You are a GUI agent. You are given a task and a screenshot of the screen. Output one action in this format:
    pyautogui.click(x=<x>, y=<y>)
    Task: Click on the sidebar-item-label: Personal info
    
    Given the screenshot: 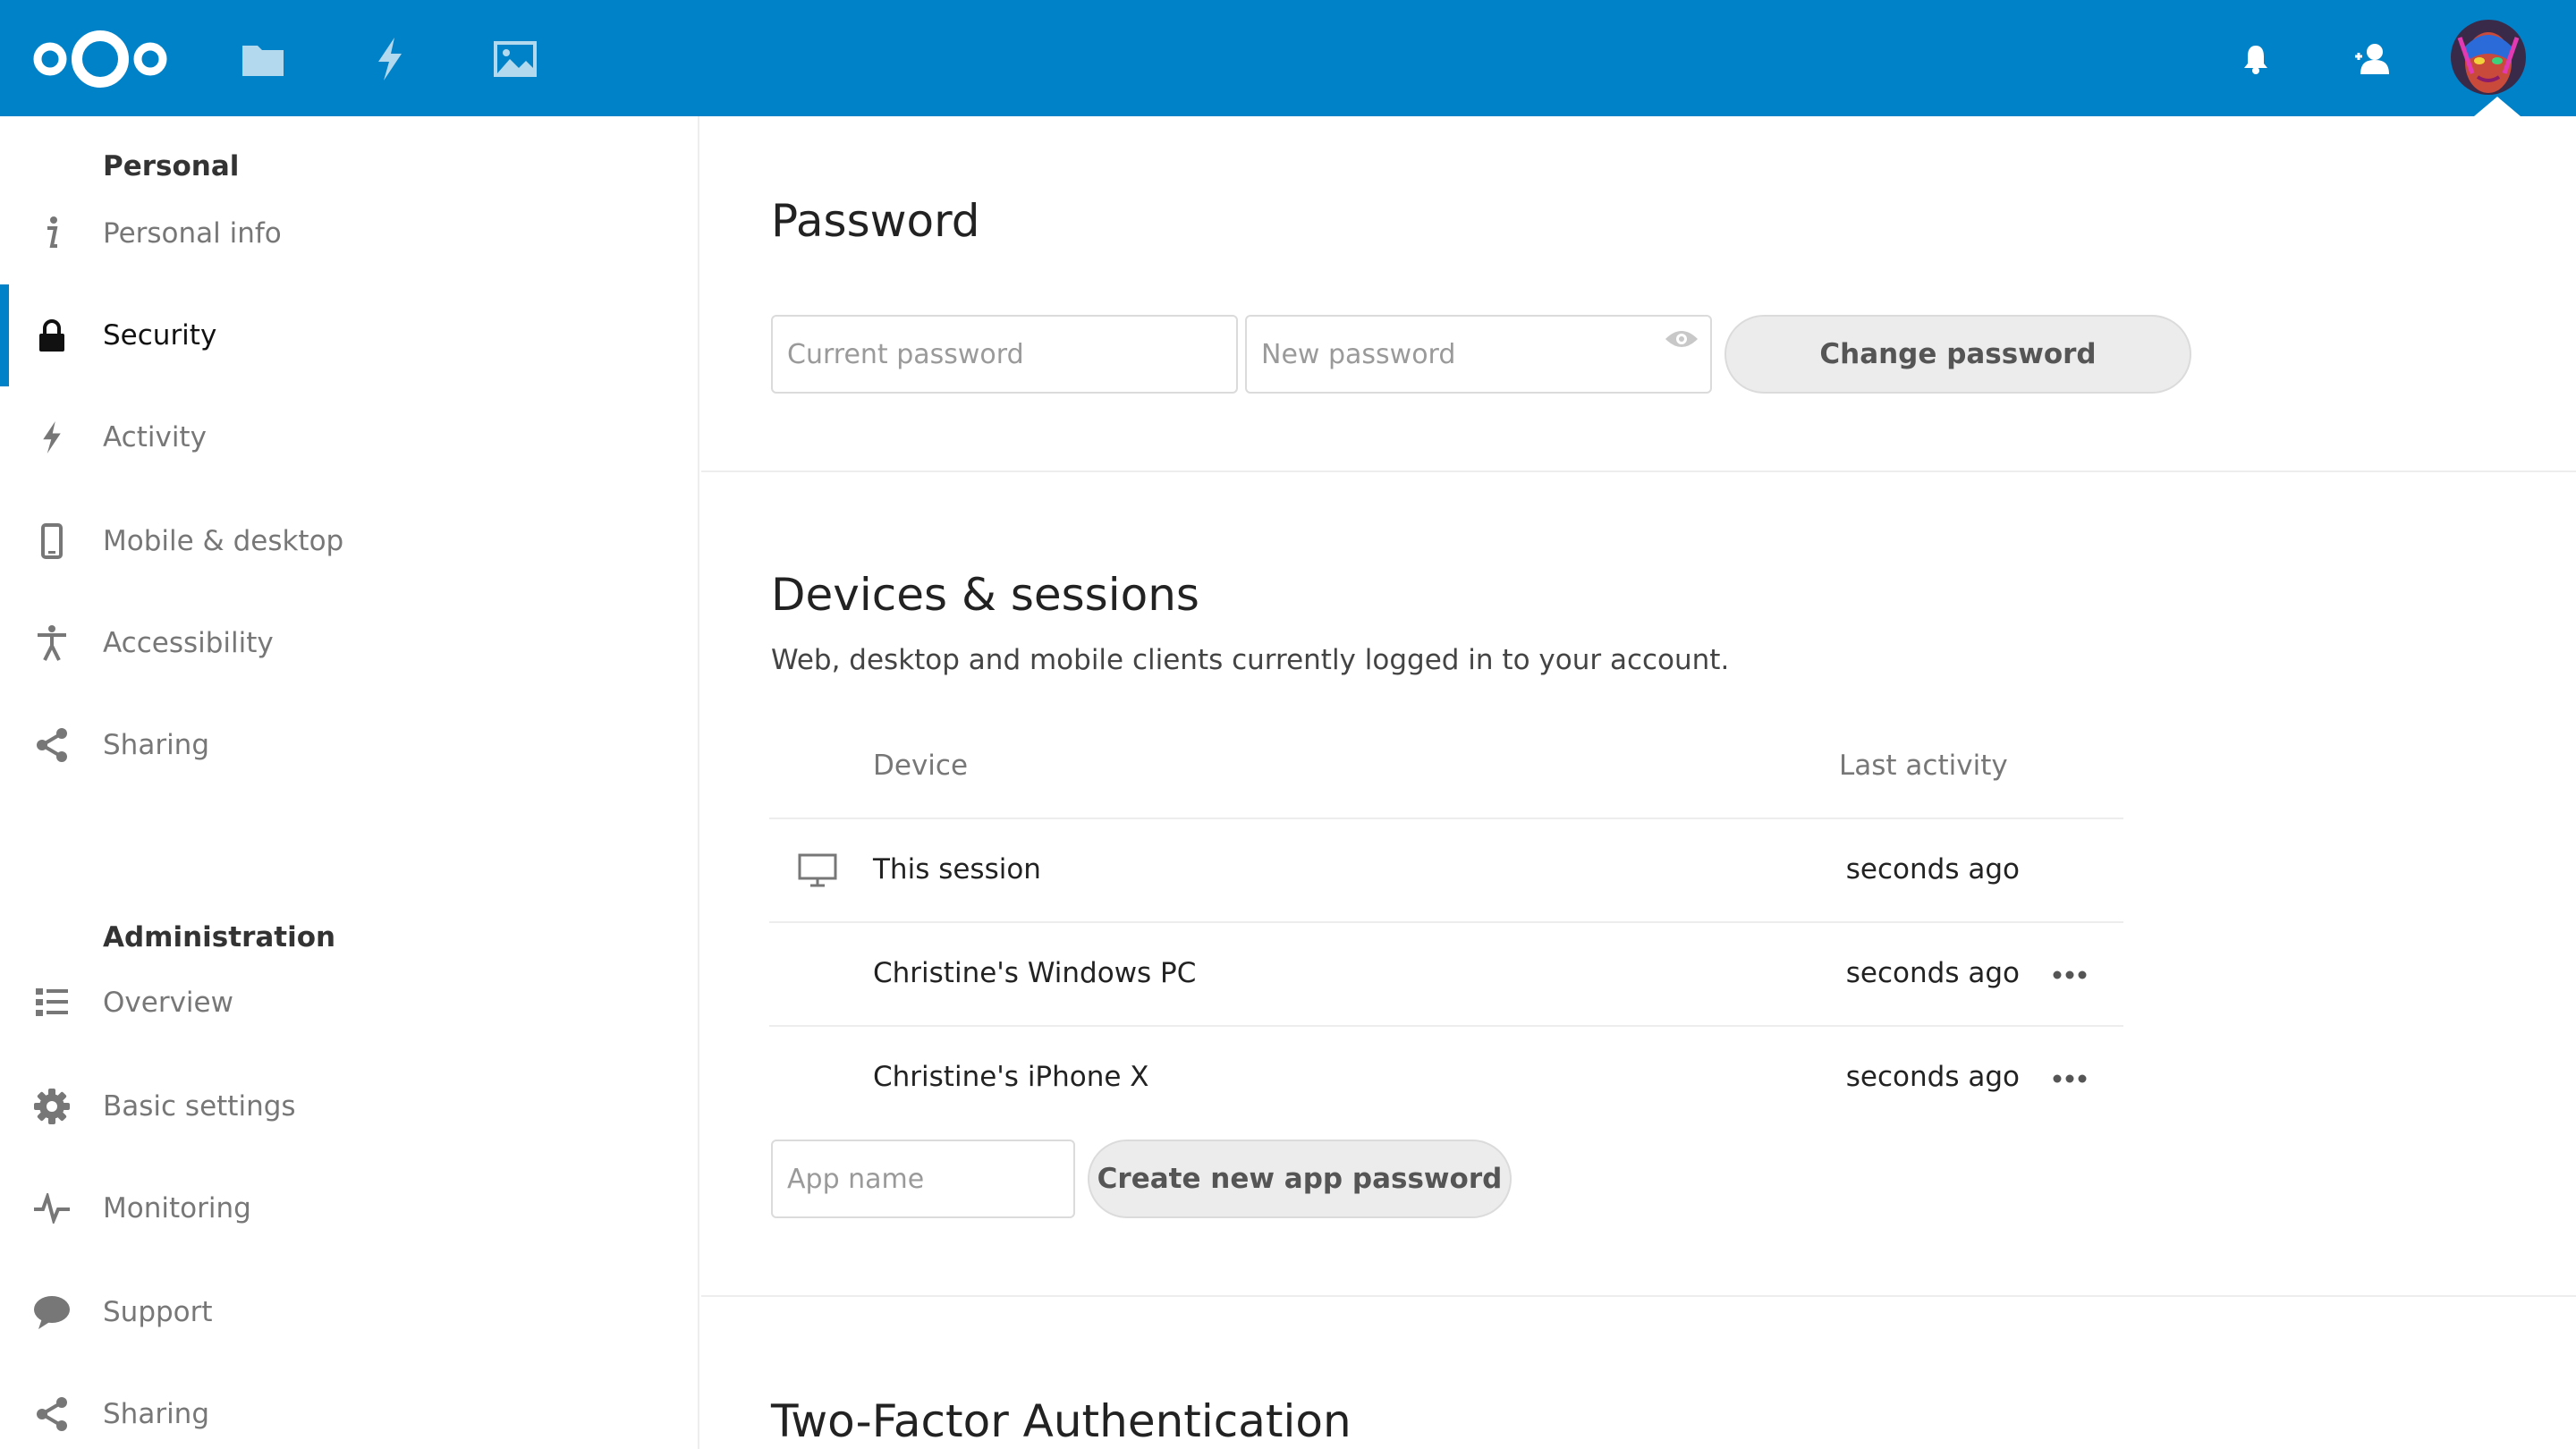 What is the action you would take?
    pyautogui.click(x=192, y=233)
    